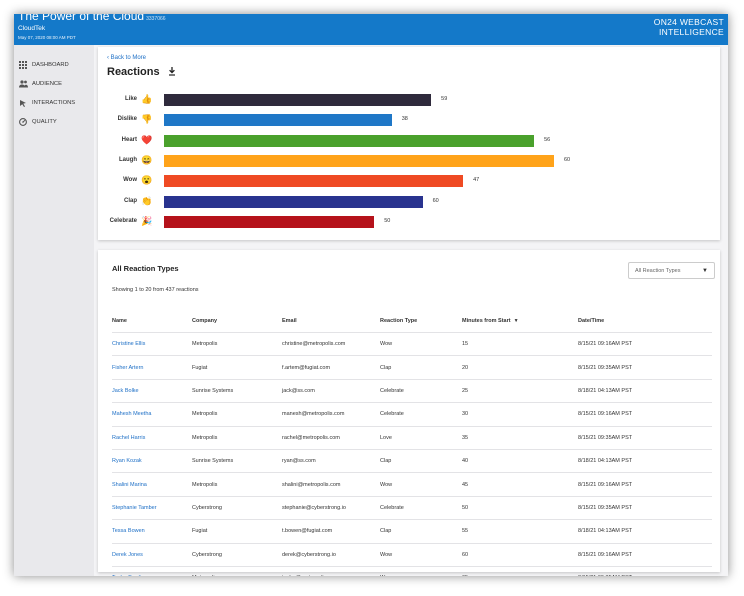  I want to click on back-link: ‹ Back to More, so click(126, 58).